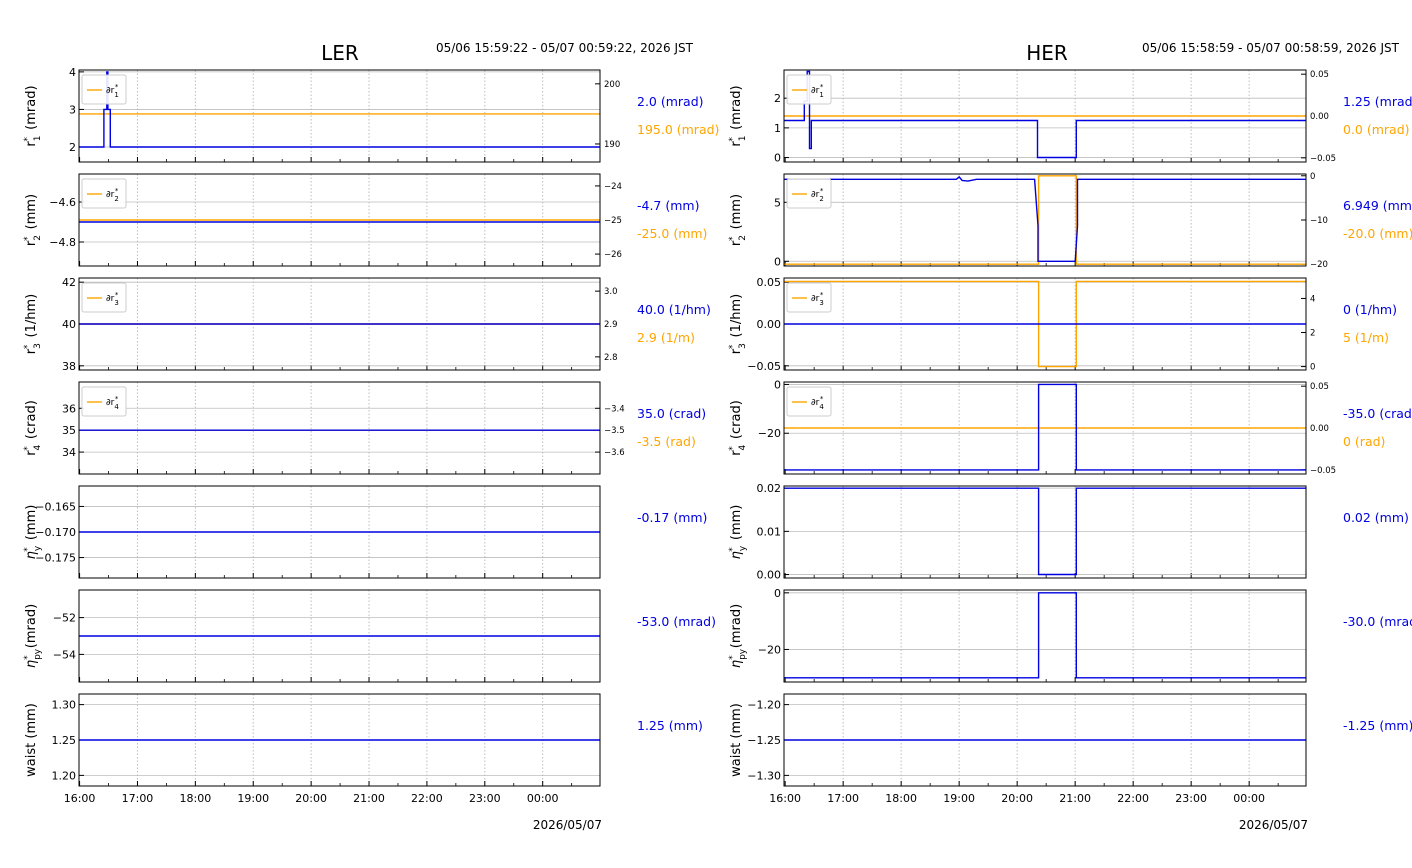 This screenshot has width=1412, height=868. What do you see at coordinates (311, 798) in the screenshot?
I see `x-tick-label: 20:00` at bounding box center [311, 798].